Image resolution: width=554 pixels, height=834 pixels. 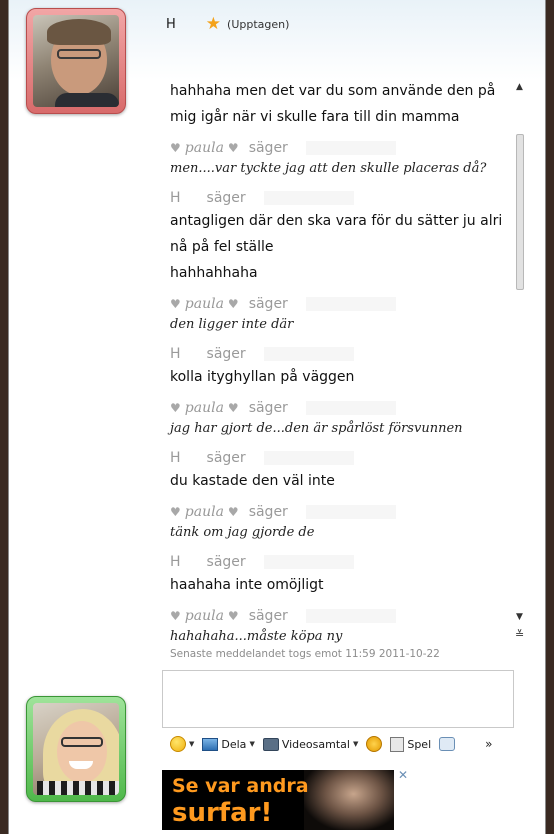 I want to click on message-block: ♥ paula ♥ säger tänk om jag gjorde de, so click(x=339, y=523).